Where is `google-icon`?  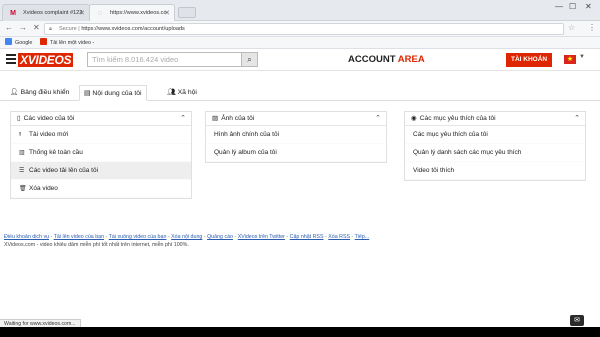 google-icon is located at coordinates (8, 41).